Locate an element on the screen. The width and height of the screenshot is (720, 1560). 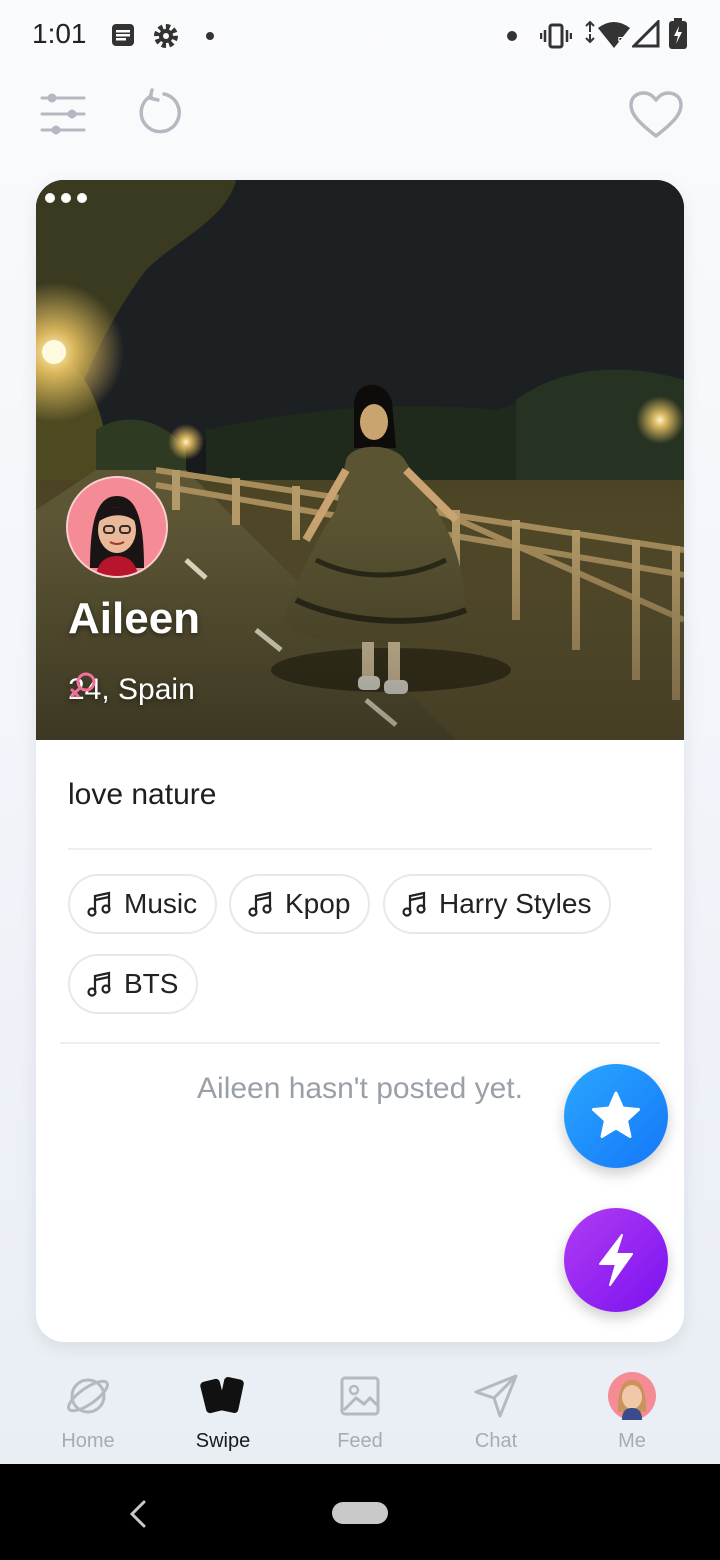
data-saver-icon is located at coordinates (512, 36).